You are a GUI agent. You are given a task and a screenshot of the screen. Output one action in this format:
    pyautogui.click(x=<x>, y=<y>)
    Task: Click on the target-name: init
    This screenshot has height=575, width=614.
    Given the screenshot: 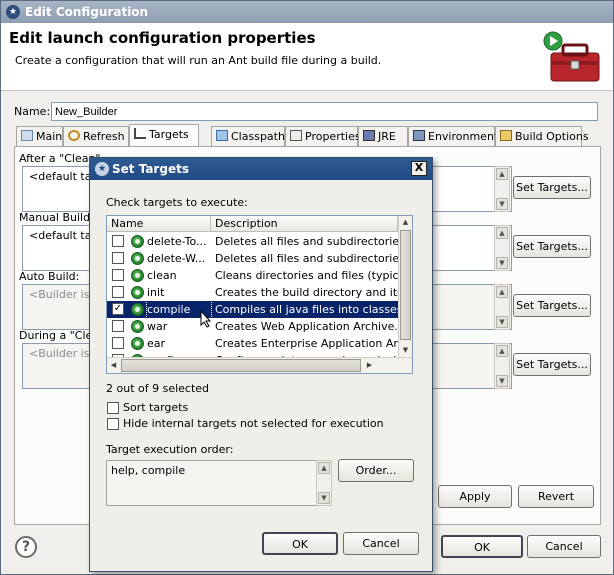 What is the action you would take?
    pyautogui.click(x=156, y=292)
    